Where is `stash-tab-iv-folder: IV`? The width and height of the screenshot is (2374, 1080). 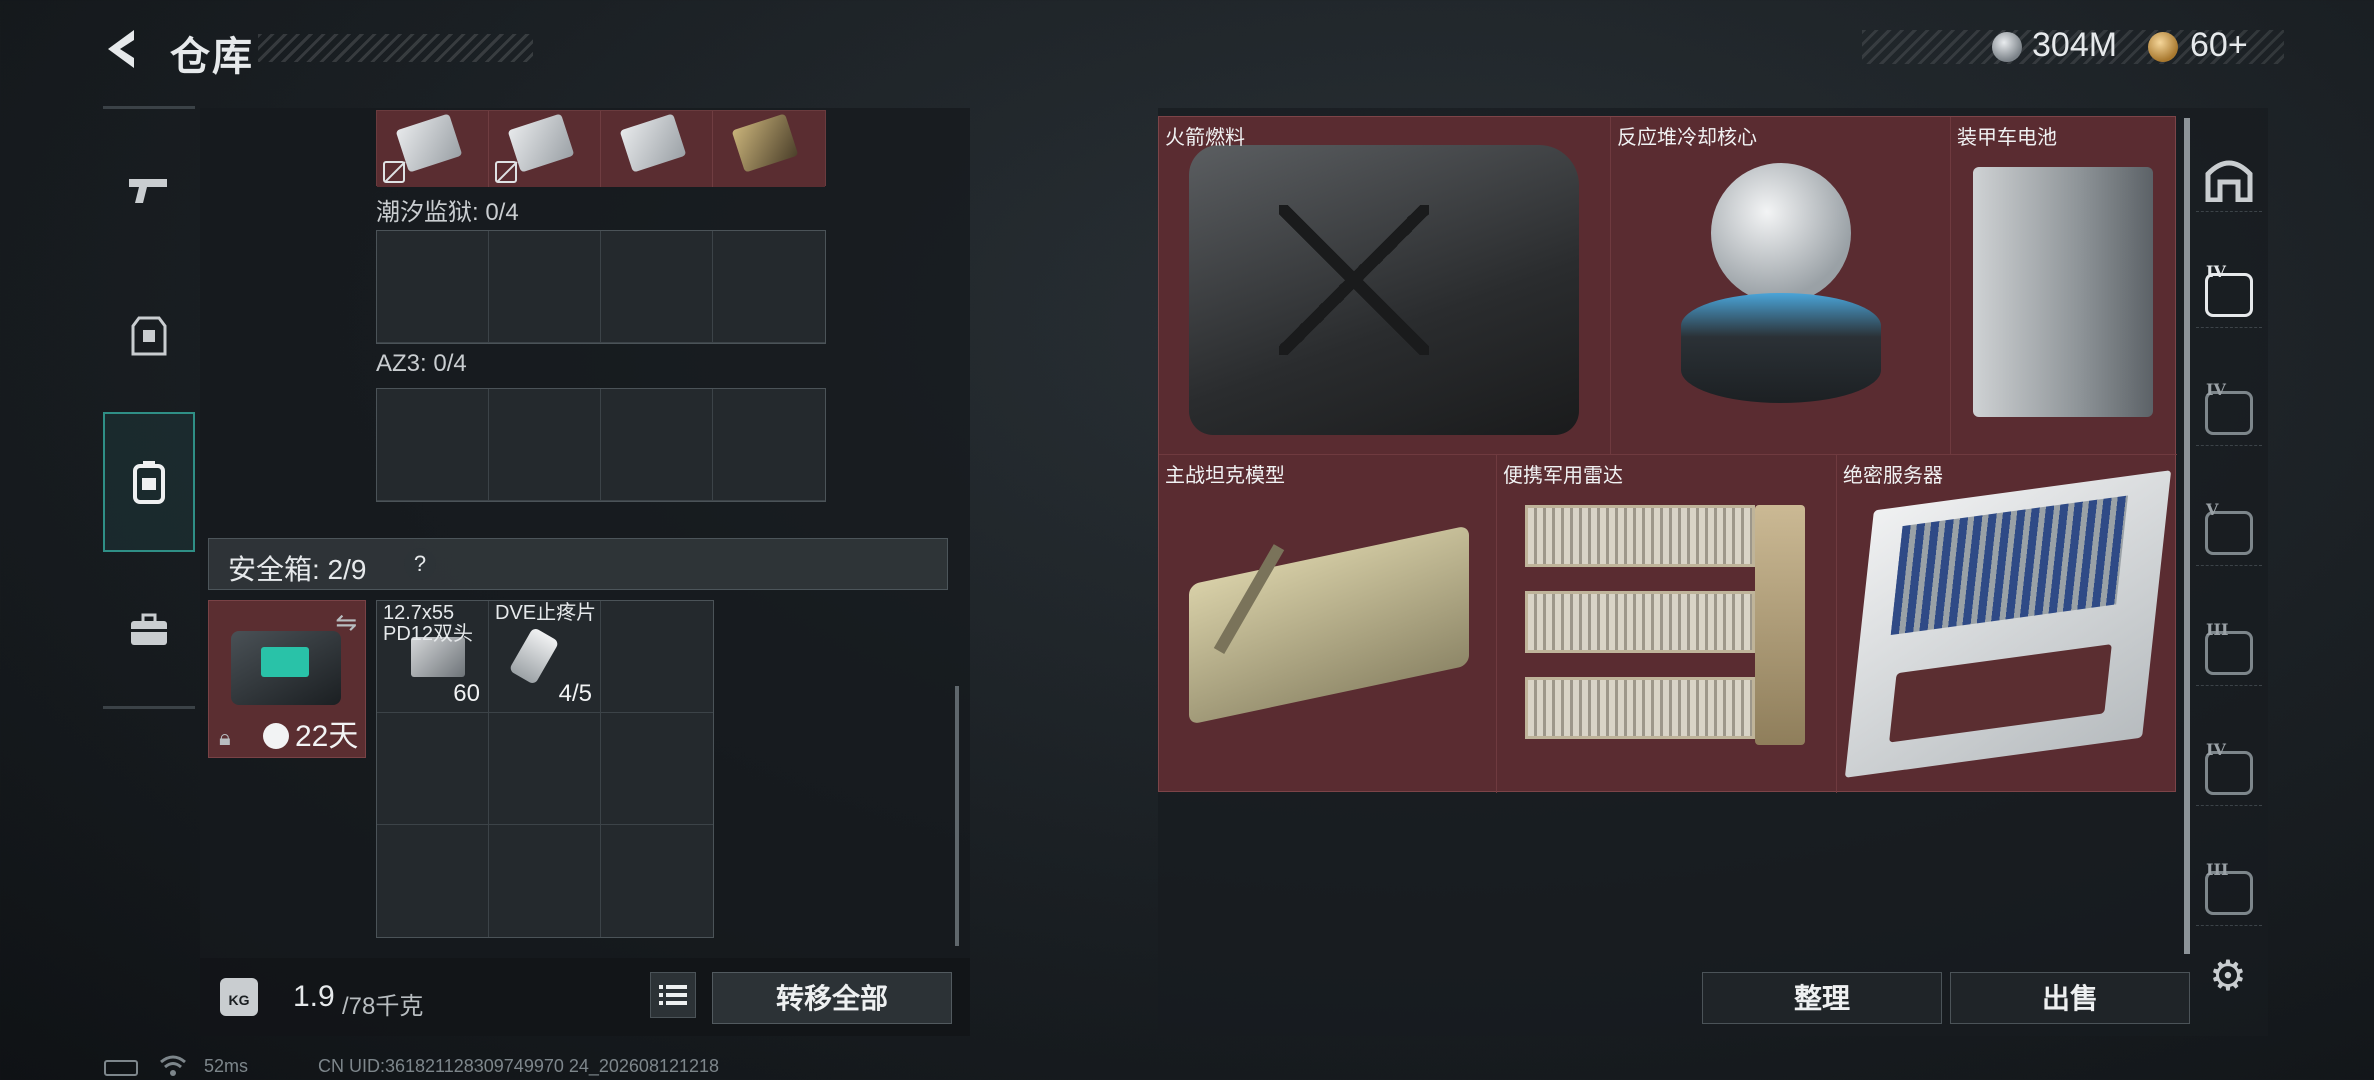 stash-tab-iv-folder: IV is located at coordinates (2229, 773).